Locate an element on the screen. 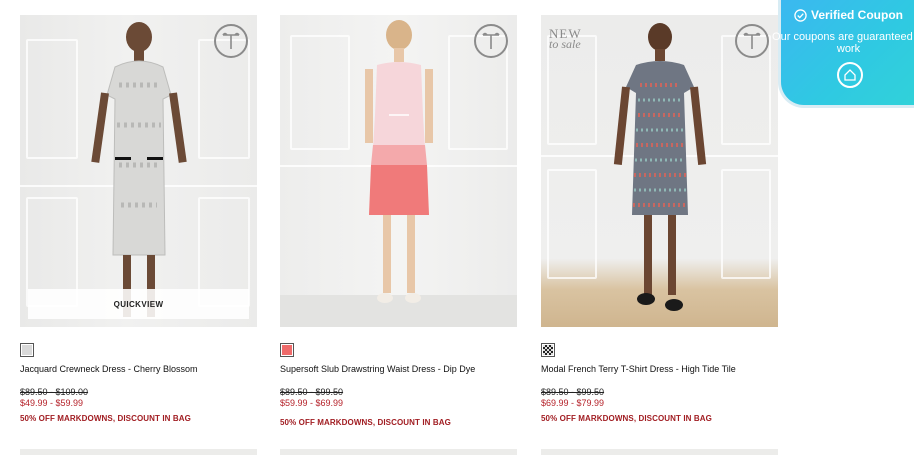 Image resolution: width=914 pixels, height=455 pixels. sale-price: $49.99 - $59.99 is located at coordinates (52, 403).